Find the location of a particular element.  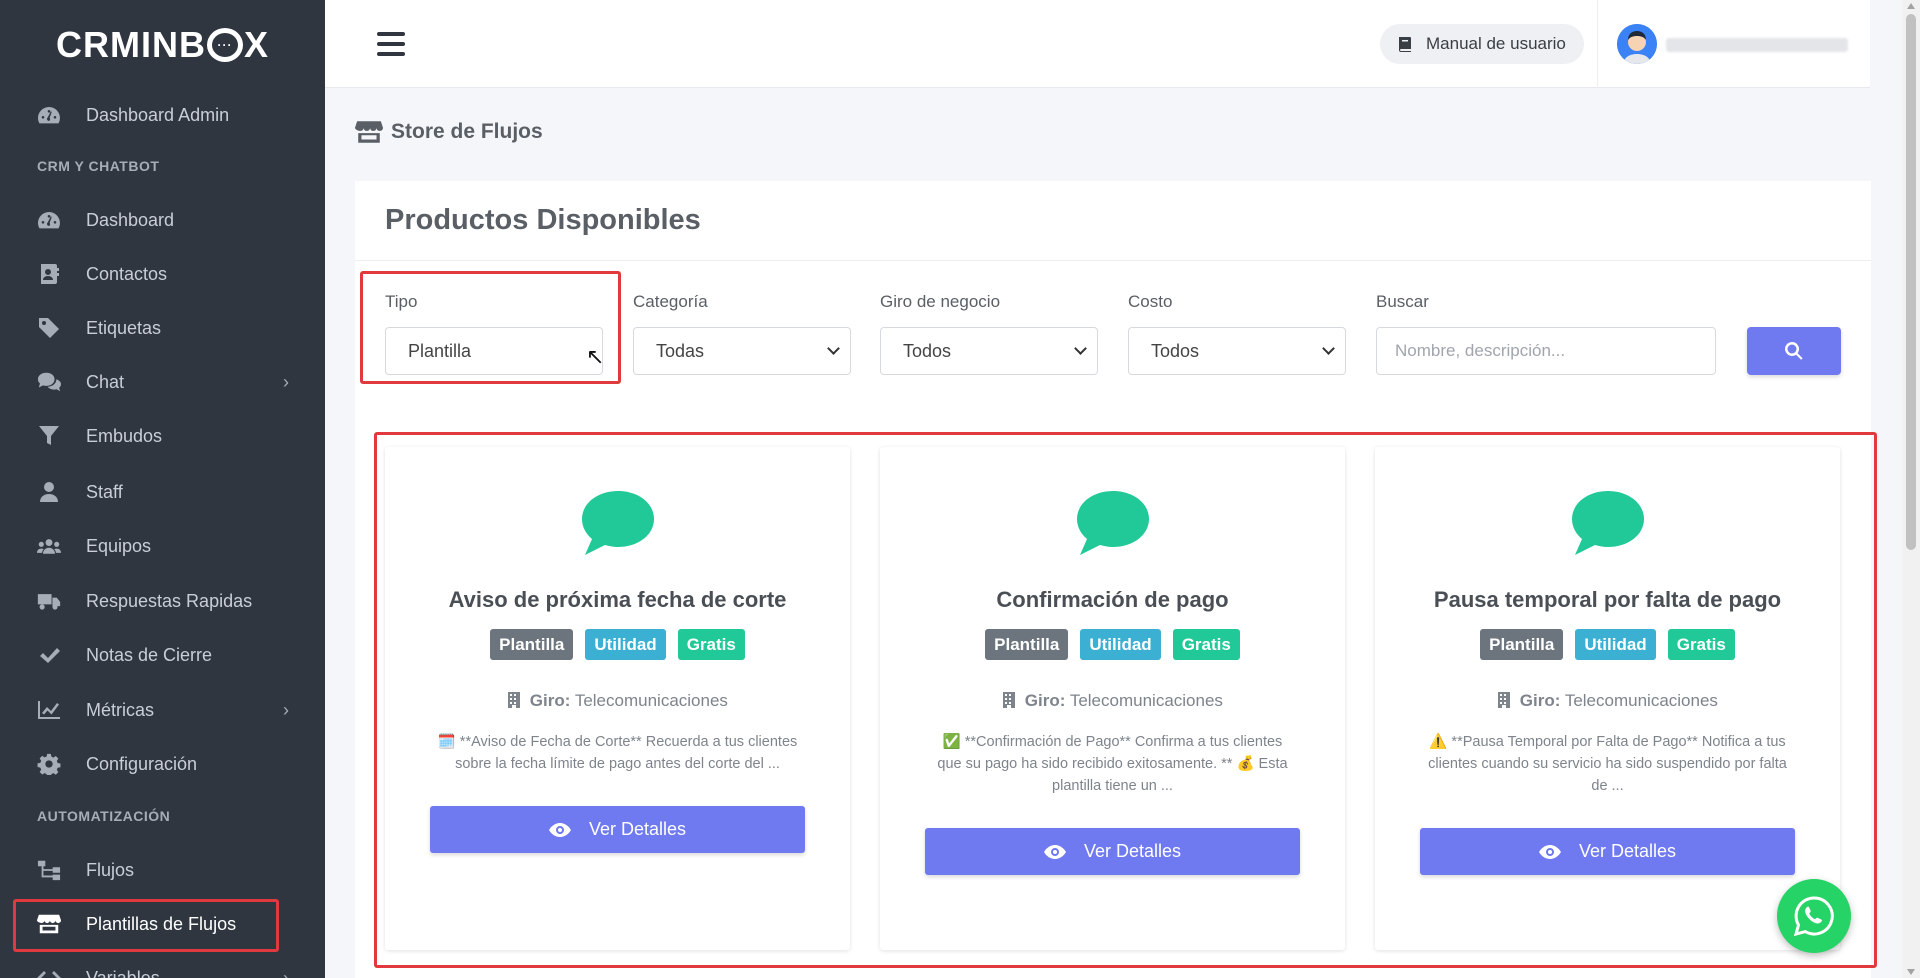

sidebar-item-label: Contactos is located at coordinates (127, 273).